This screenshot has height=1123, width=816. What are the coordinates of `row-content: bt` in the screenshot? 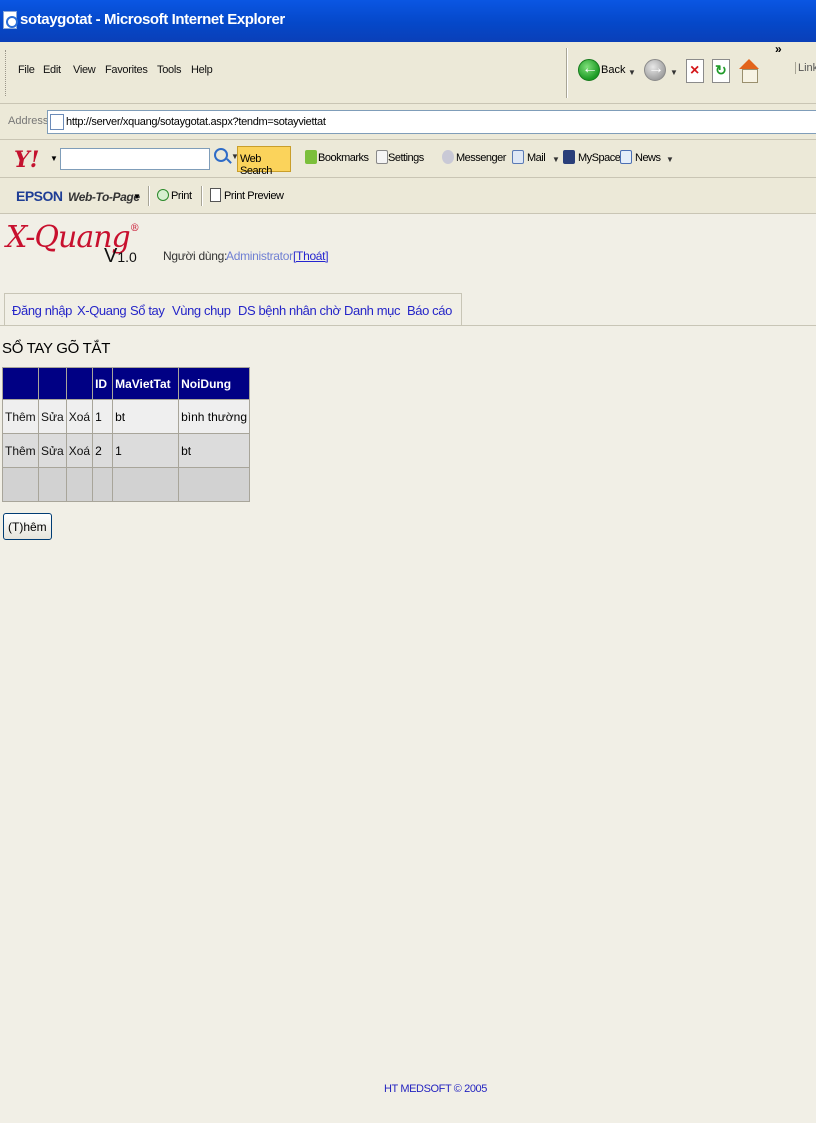 It's located at (214, 450).